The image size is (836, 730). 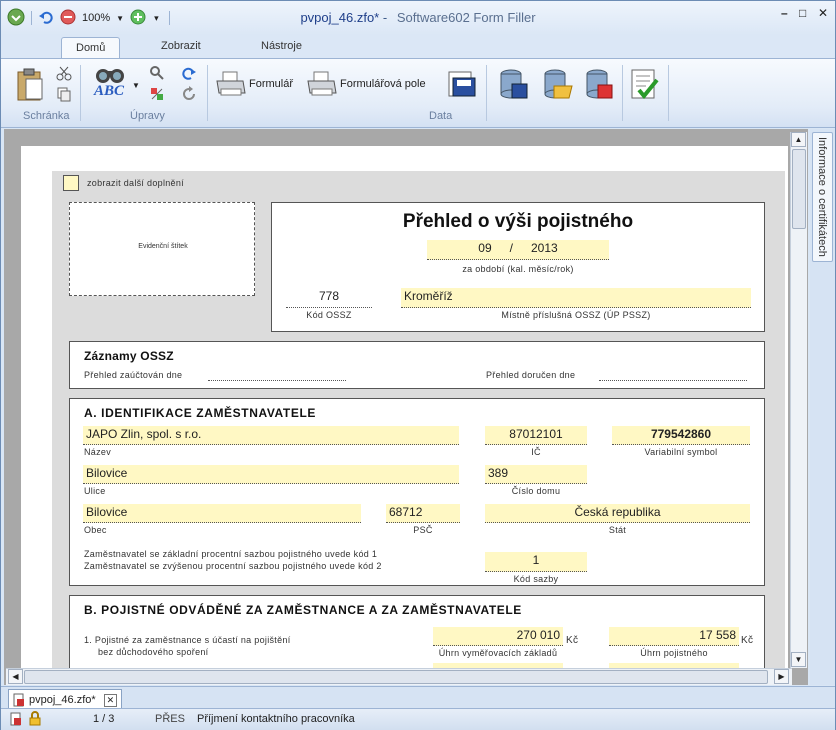 I want to click on show-more-checkbox, so click(x=71, y=183).